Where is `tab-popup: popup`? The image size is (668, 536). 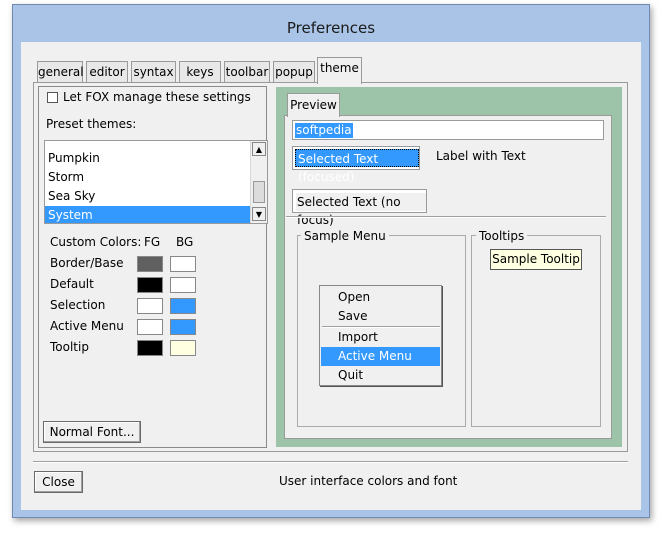 tab-popup: popup is located at coordinates (294, 72).